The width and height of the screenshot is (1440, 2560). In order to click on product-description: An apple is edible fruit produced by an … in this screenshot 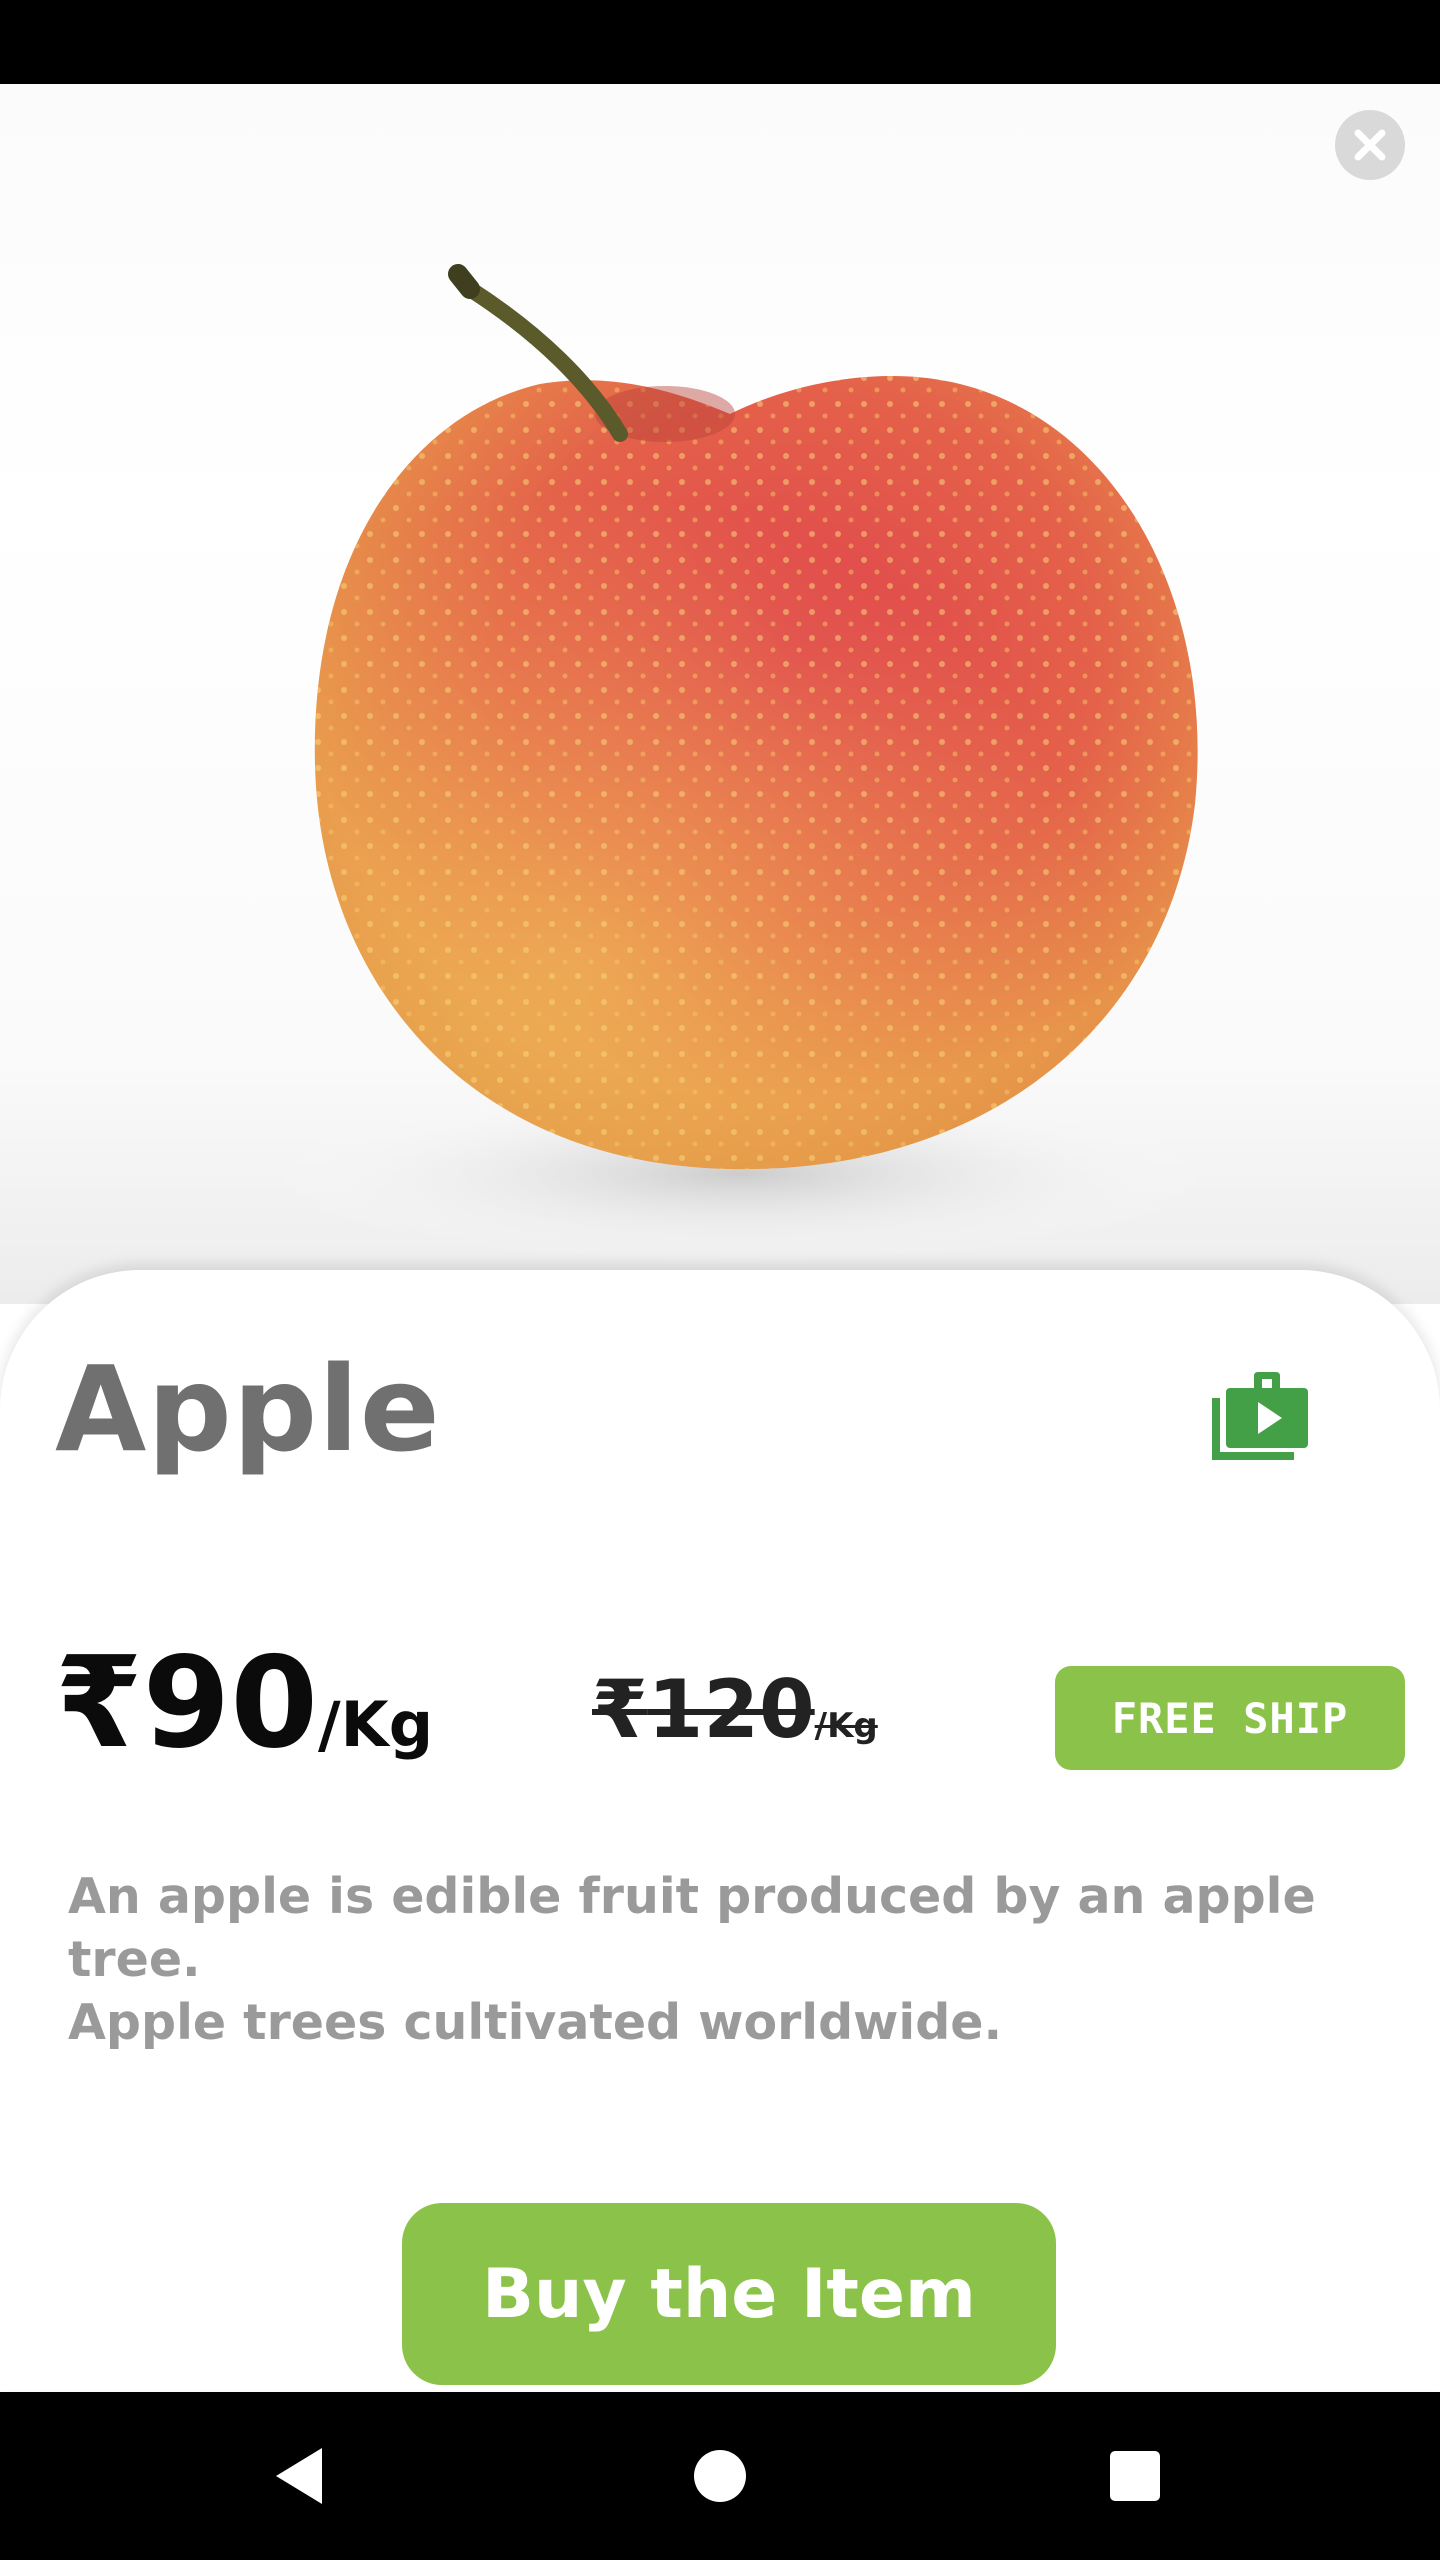, I will do `click(718, 1959)`.